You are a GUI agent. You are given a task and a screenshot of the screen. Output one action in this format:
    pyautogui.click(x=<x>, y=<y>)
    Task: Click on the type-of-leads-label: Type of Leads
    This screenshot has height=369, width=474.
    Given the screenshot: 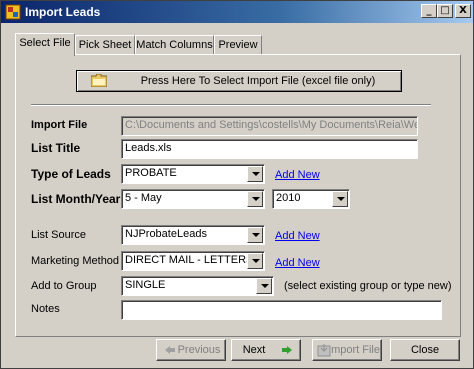 What is the action you would take?
    pyautogui.click(x=71, y=174)
    